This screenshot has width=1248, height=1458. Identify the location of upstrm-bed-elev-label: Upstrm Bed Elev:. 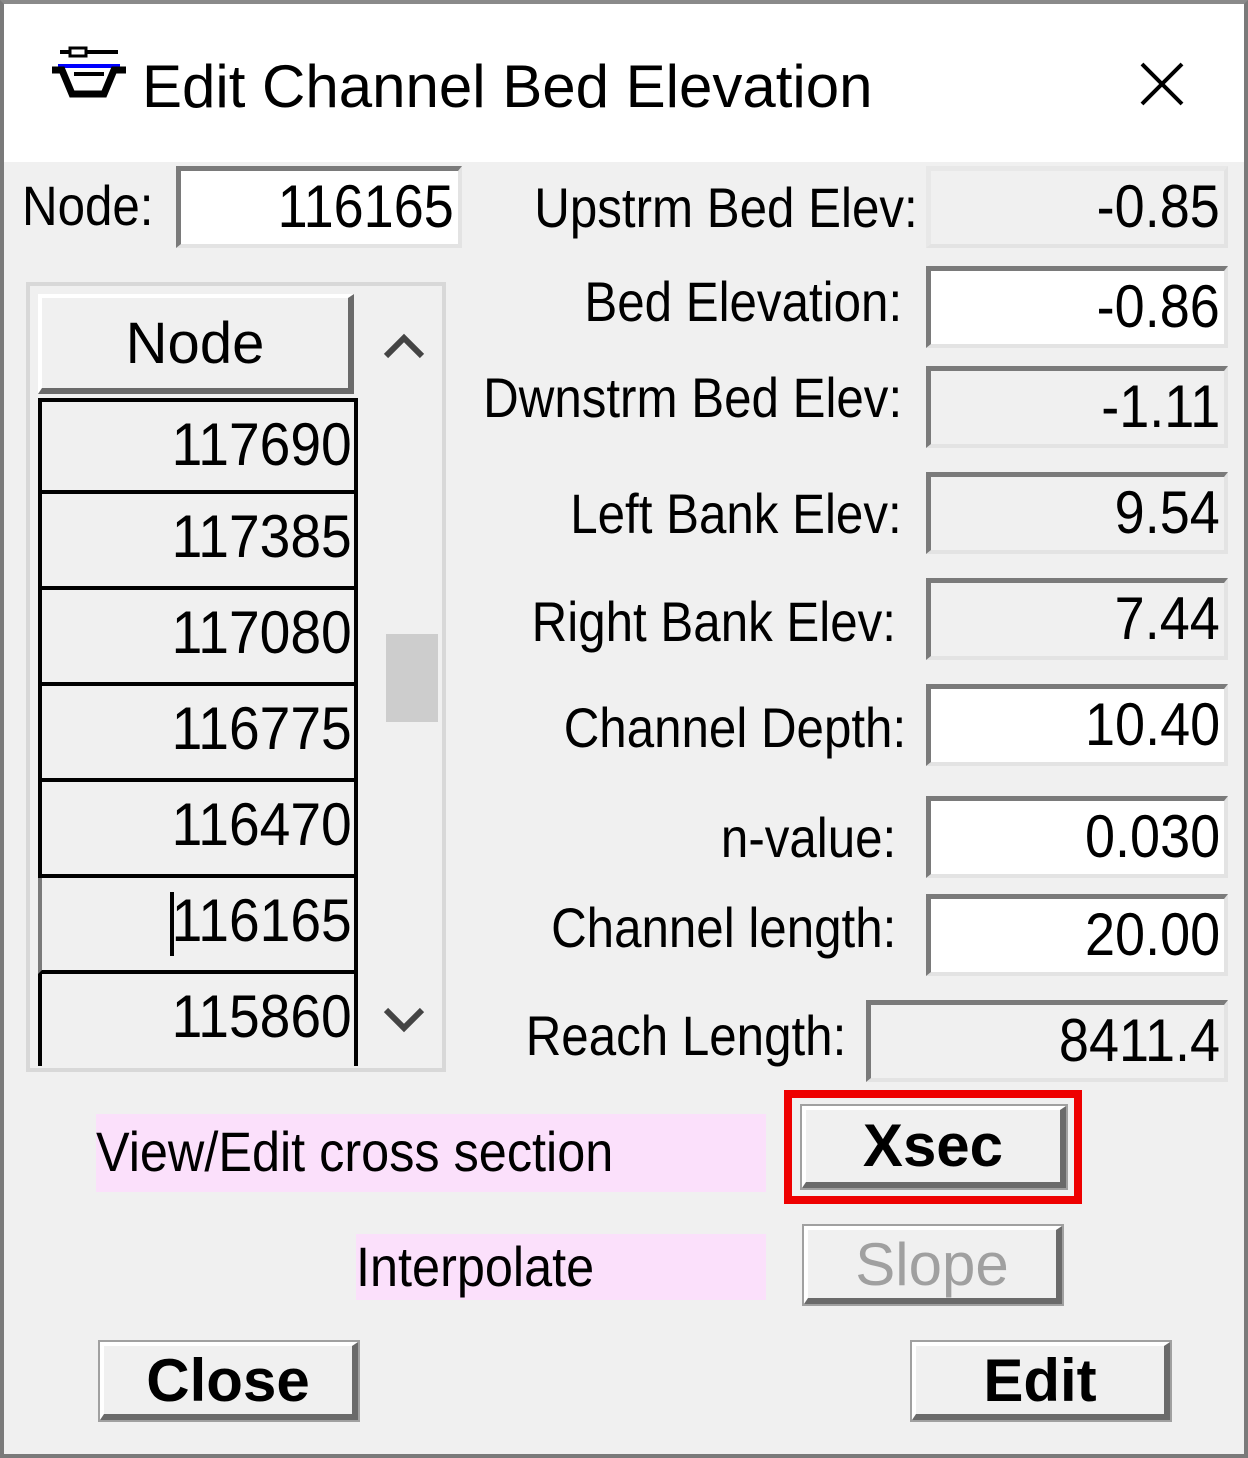
(726, 207).